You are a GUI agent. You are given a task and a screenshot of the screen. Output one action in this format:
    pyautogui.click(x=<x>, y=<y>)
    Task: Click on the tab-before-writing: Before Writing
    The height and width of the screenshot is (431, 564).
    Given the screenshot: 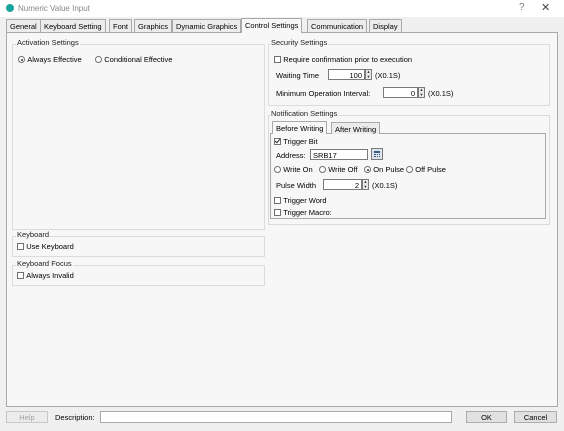 What is the action you would take?
    pyautogui.click(x=300, y=127)
    